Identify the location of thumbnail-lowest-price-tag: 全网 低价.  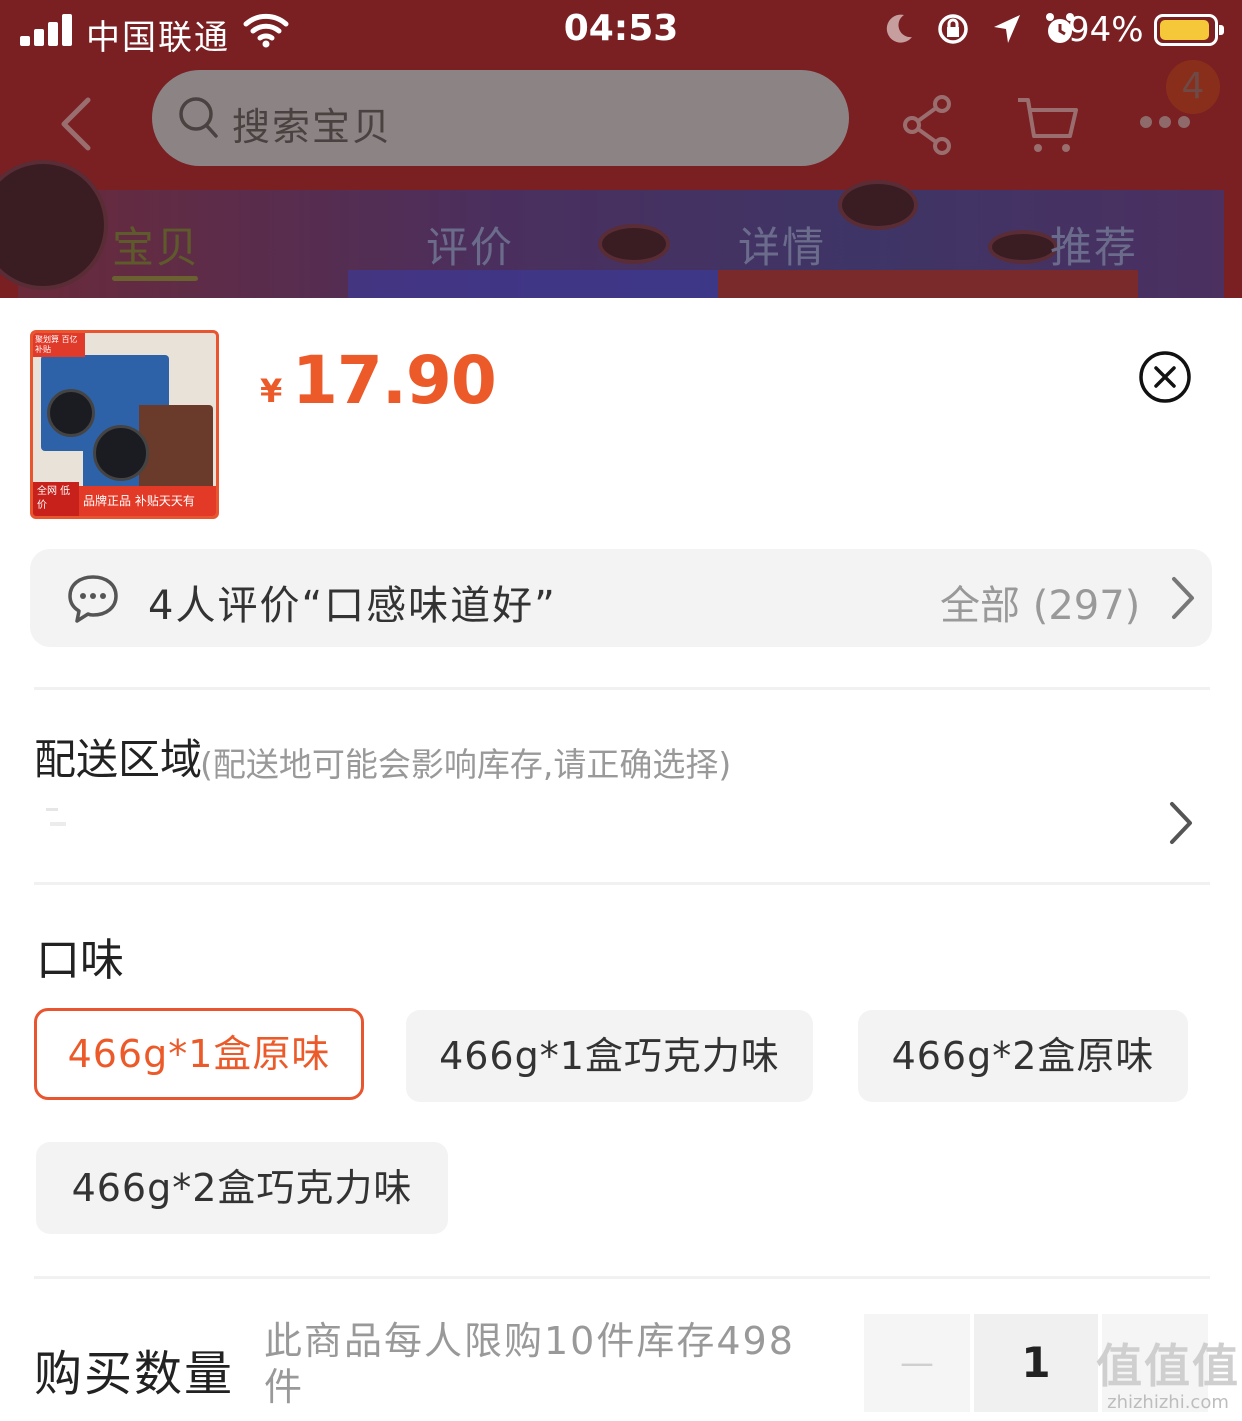
(56, 499).